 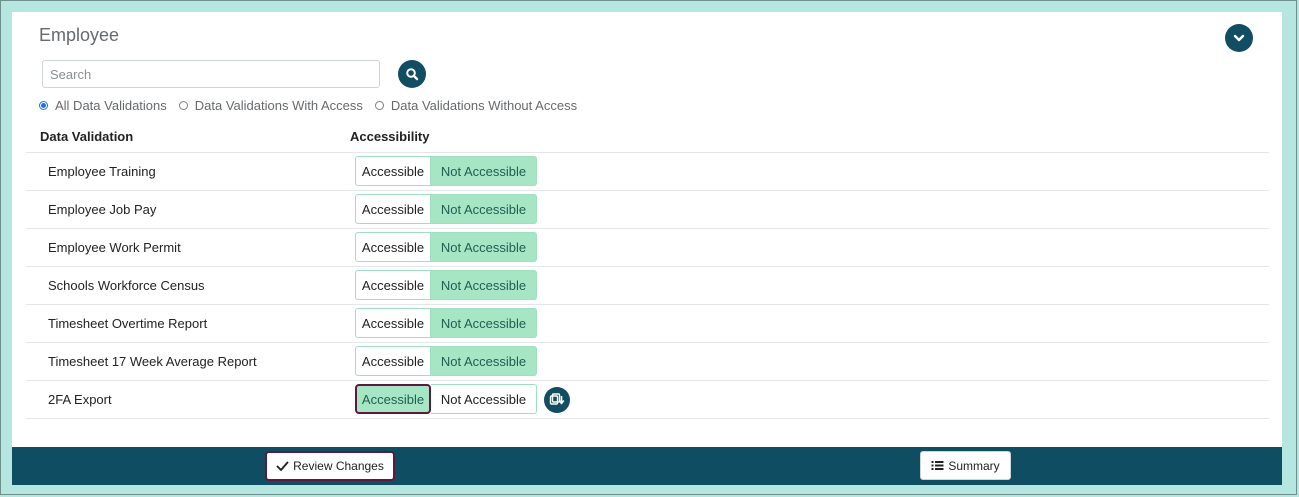 I want to click on collapse-button, so click(x=1239, y=38).